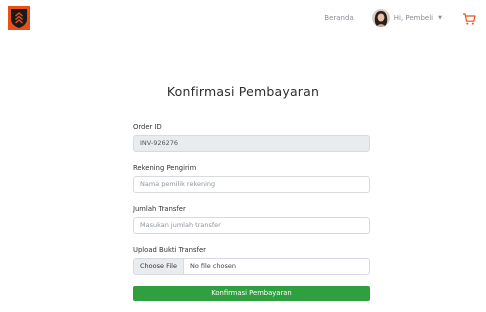  I want to click on chevron-down-icon: ▼, so click(440, 18).